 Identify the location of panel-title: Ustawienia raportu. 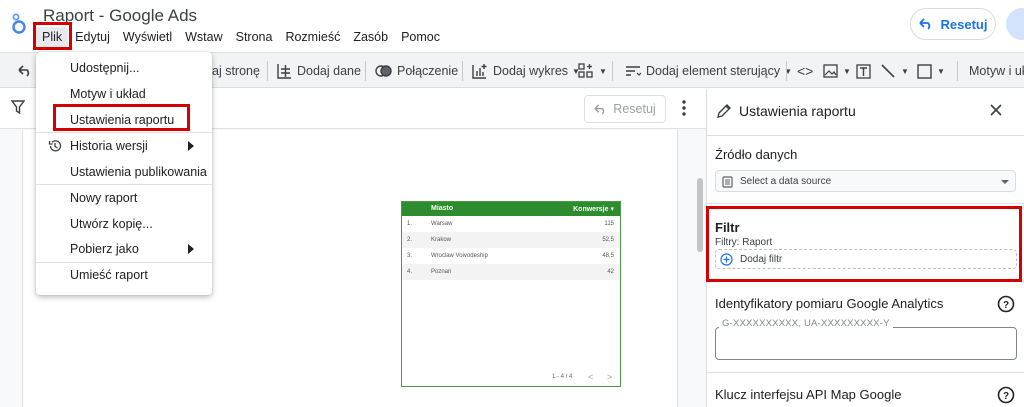
(797, 111).